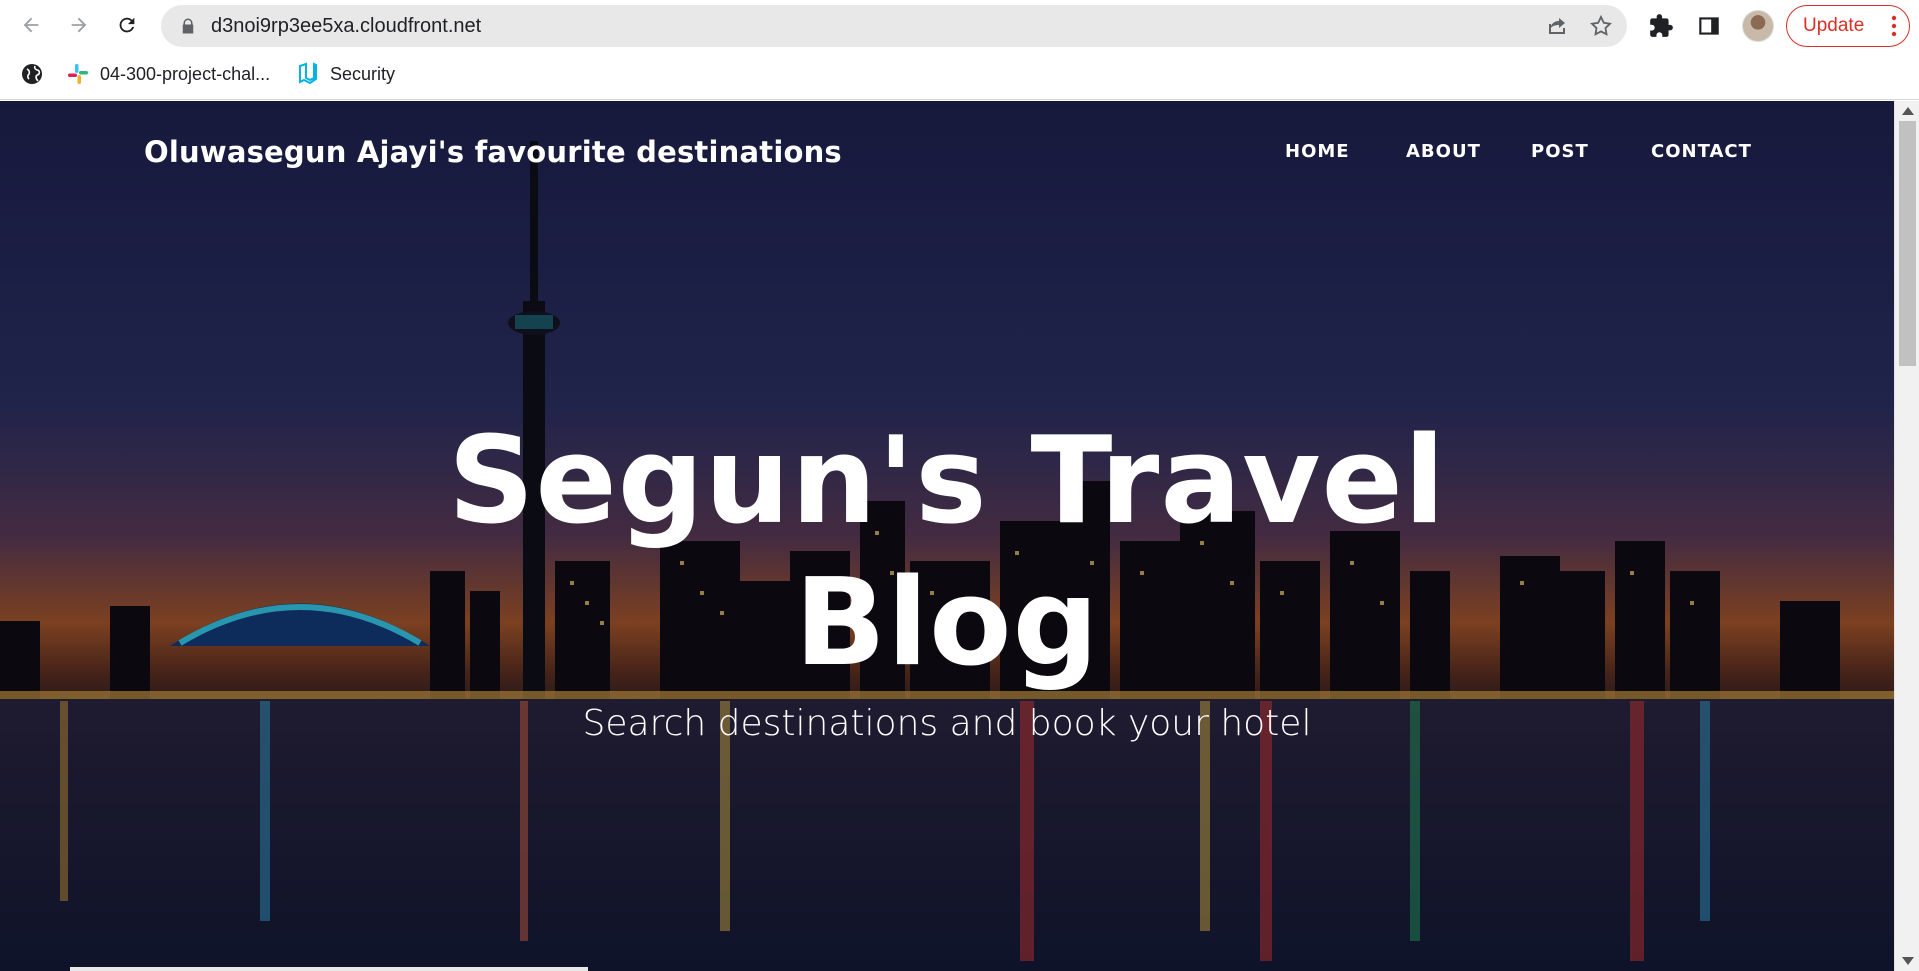 The width and height of the screenshot is (1919, 971). I want to click on back-button, so click(31, 25).